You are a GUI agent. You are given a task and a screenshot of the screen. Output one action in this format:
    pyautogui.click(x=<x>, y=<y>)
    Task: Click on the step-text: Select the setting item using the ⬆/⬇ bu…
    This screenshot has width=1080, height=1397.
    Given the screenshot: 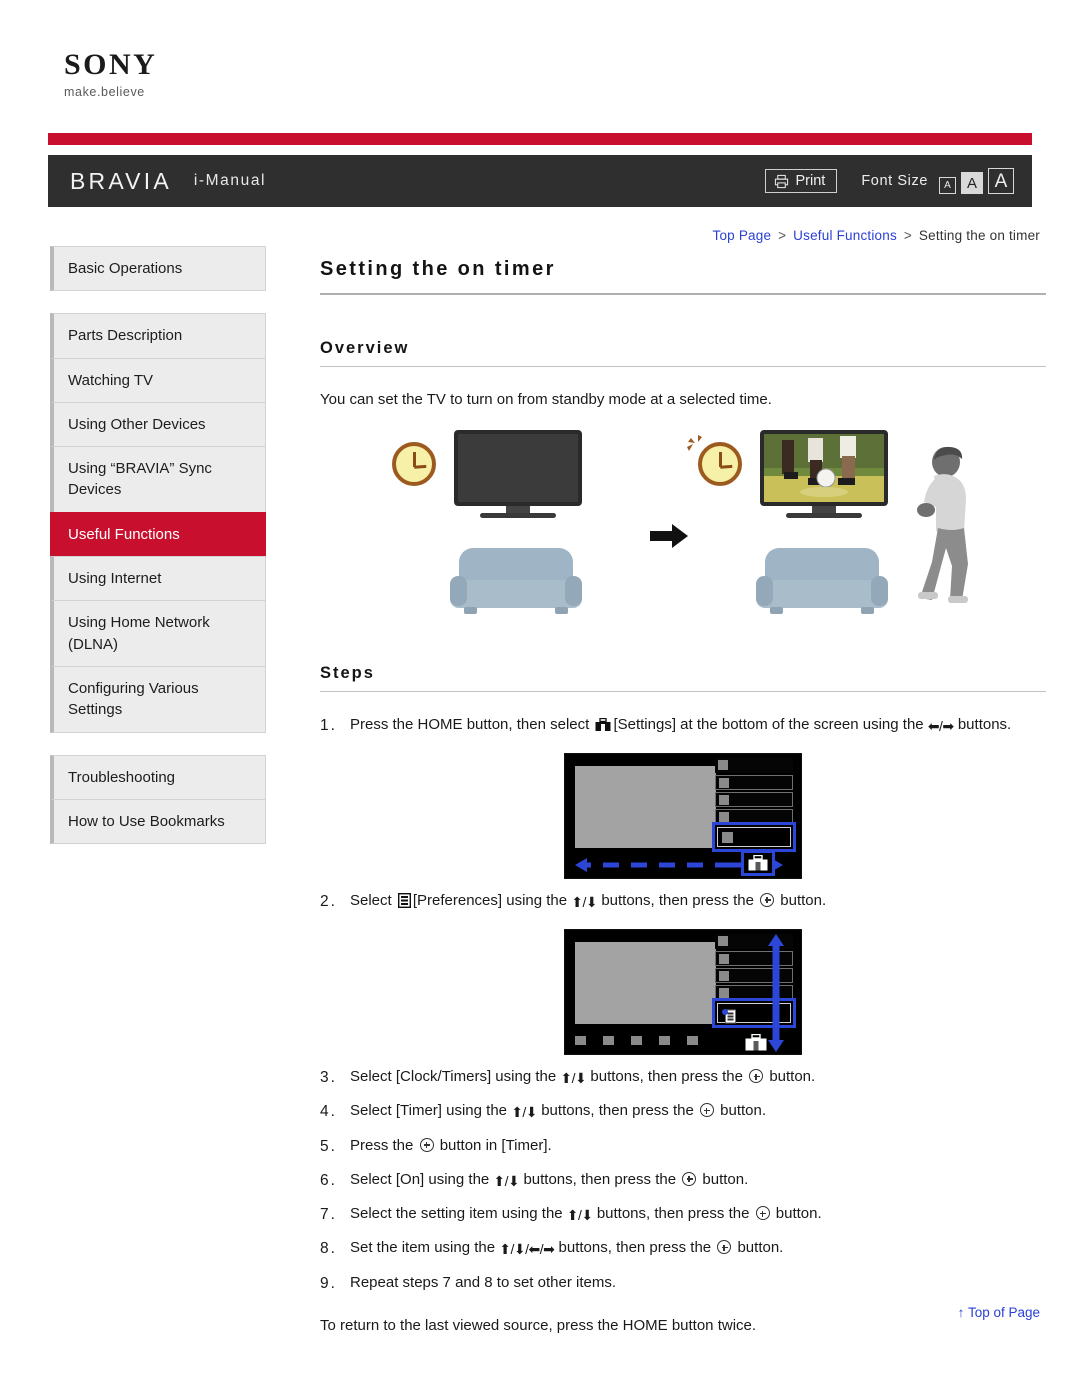 What is the action you would take?
    pyautogui.click(x=698, y=1214)
    